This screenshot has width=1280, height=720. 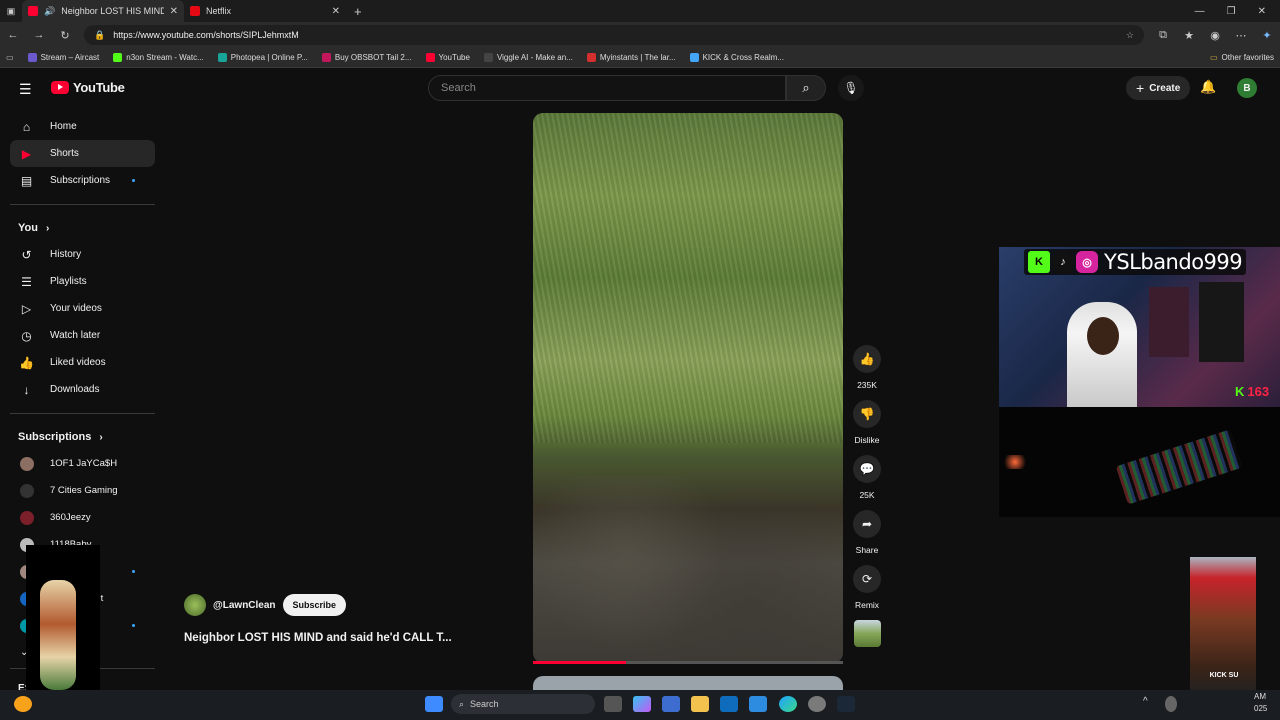 I want to click on sidebar-item-your-videos: ▷ Your videos, so click(x=82, y=308).